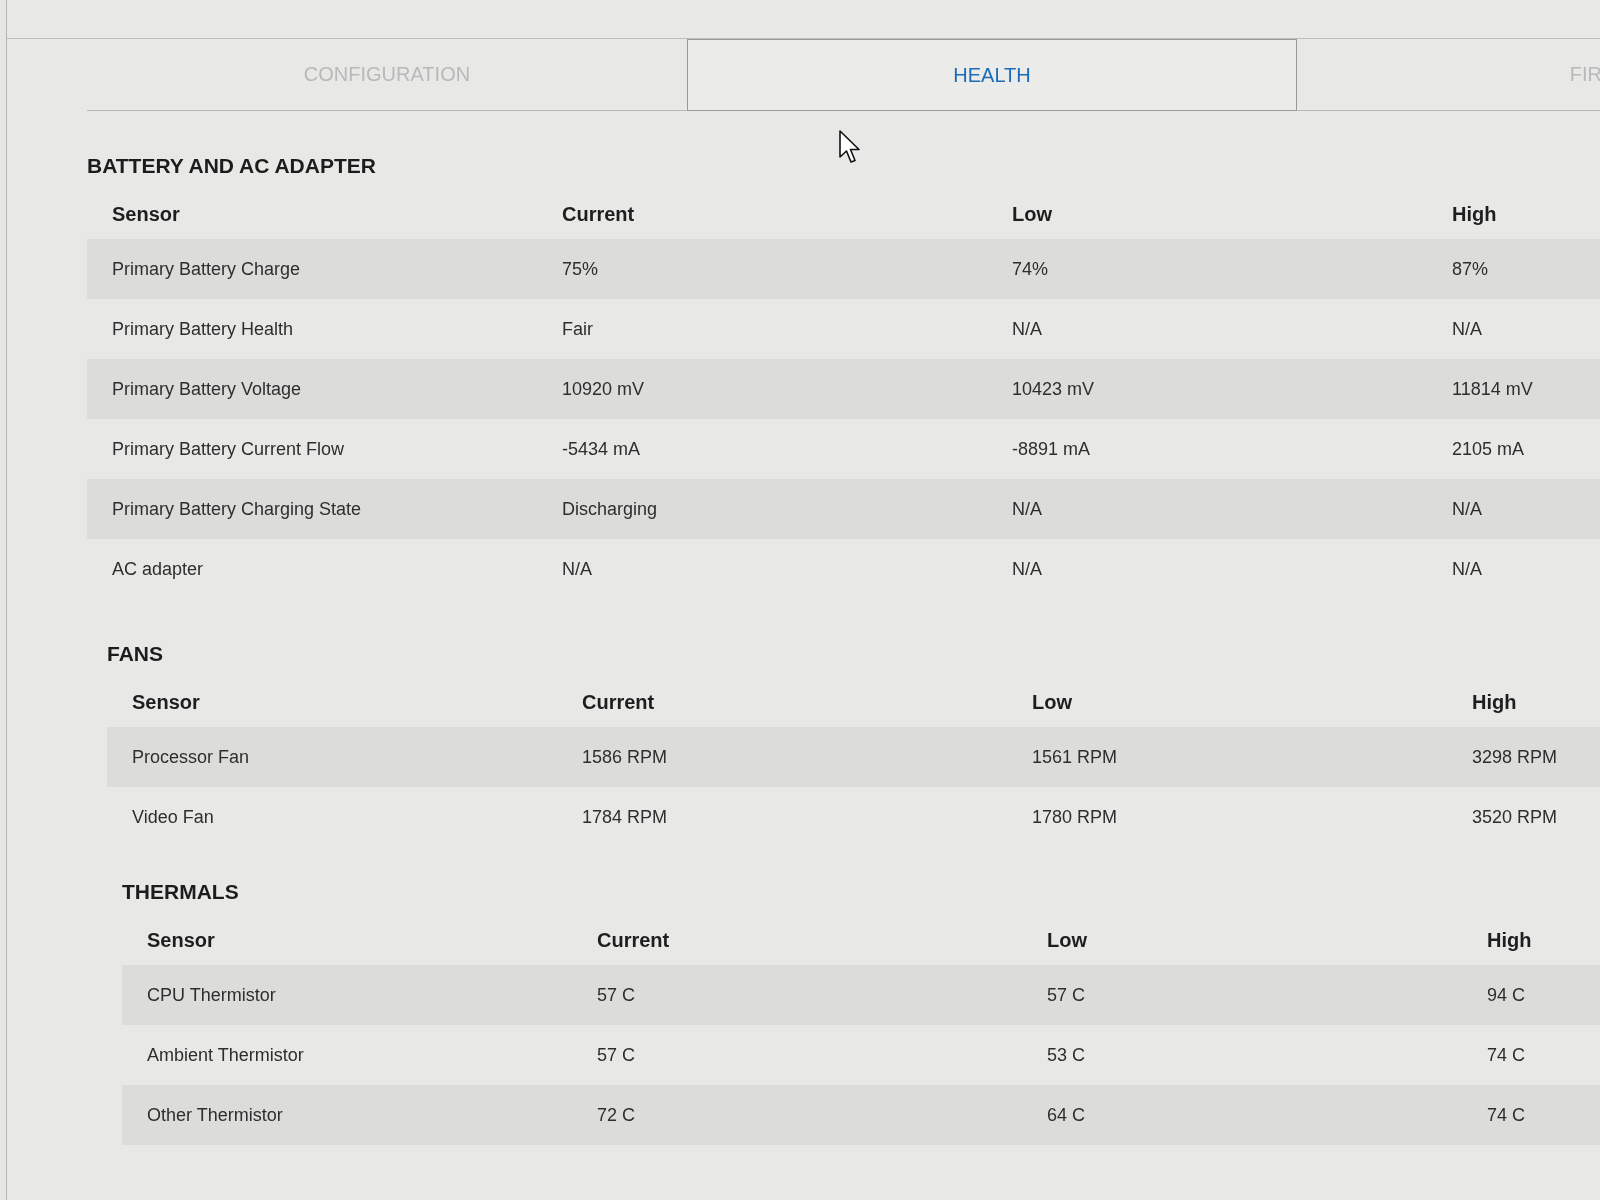 This screenshot has height=1200, width=1600. Describe the element at coordinates (173, 817) in the screenshot. I see `table-cell: Video Fan` at that location.